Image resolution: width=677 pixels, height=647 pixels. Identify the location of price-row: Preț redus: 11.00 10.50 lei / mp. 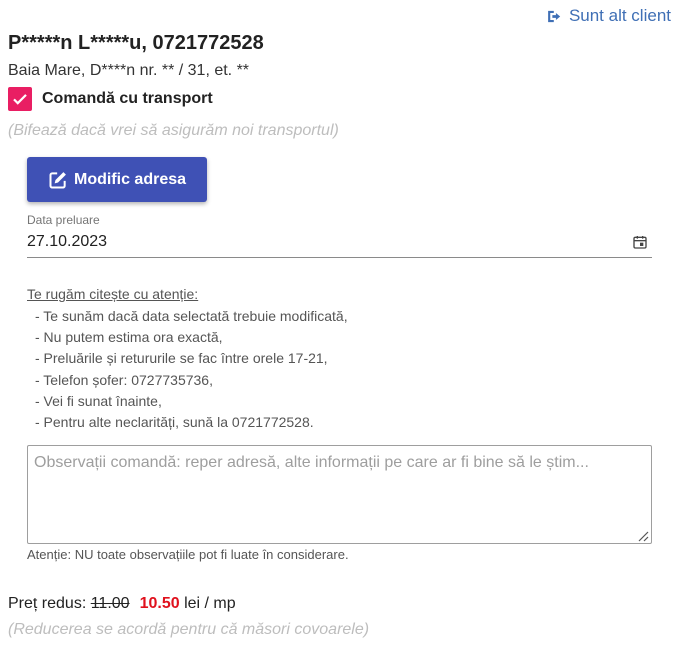
(122, 604).